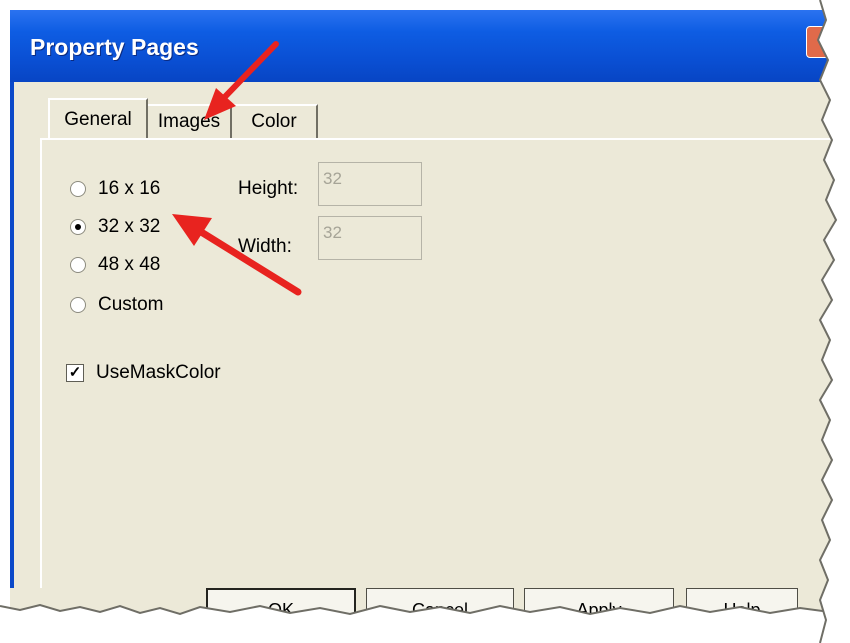  I want to click on annotation-arrow-images, so click(241, 80).